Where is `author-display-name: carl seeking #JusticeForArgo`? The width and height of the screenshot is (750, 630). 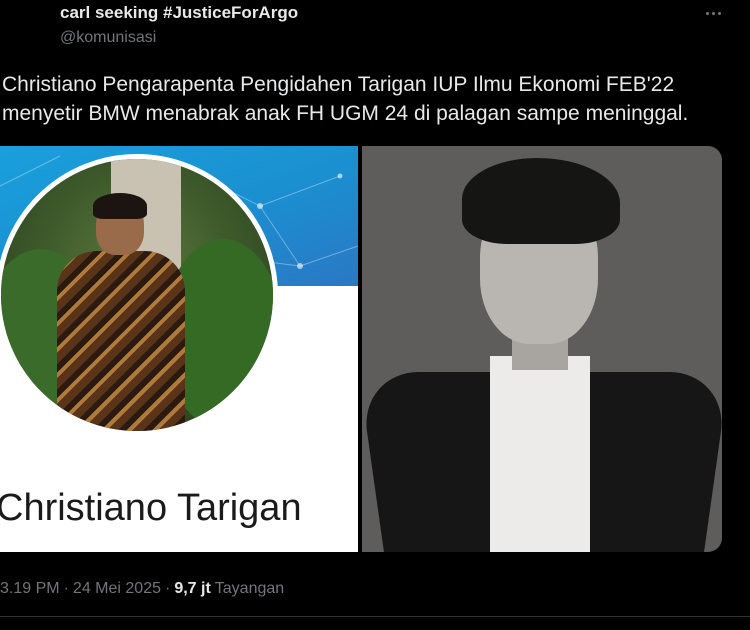 author-display-name: carl seeking #JusticeForArgo is located at coordinates (179, 13).